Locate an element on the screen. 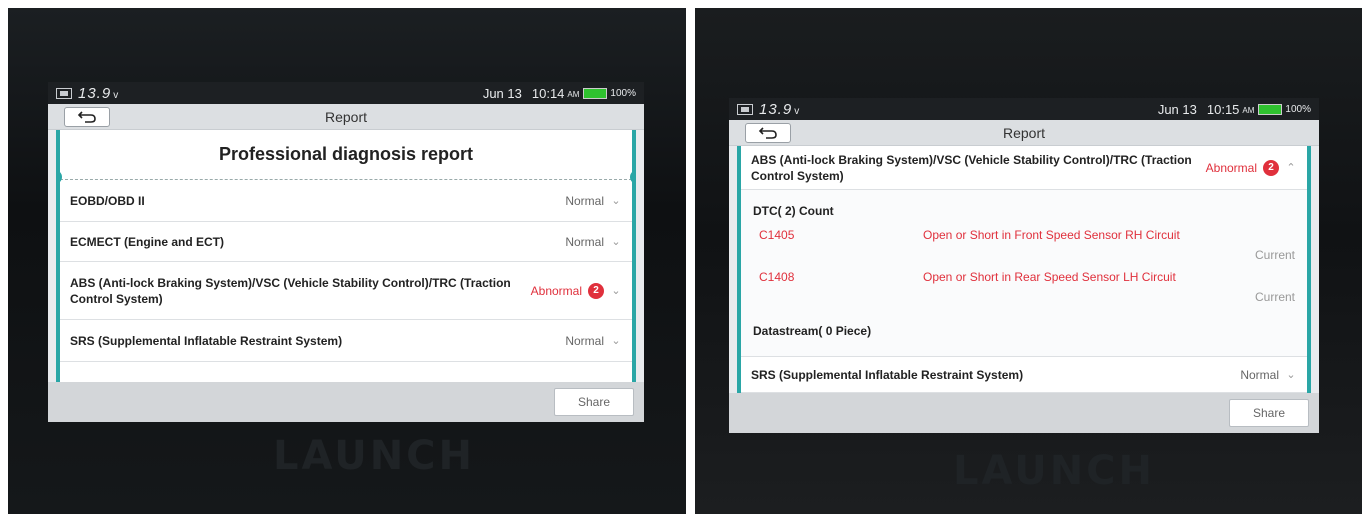 The image size is (1362, 514). system-label: EOBD/OBD II is located at coordinates (107, 200).